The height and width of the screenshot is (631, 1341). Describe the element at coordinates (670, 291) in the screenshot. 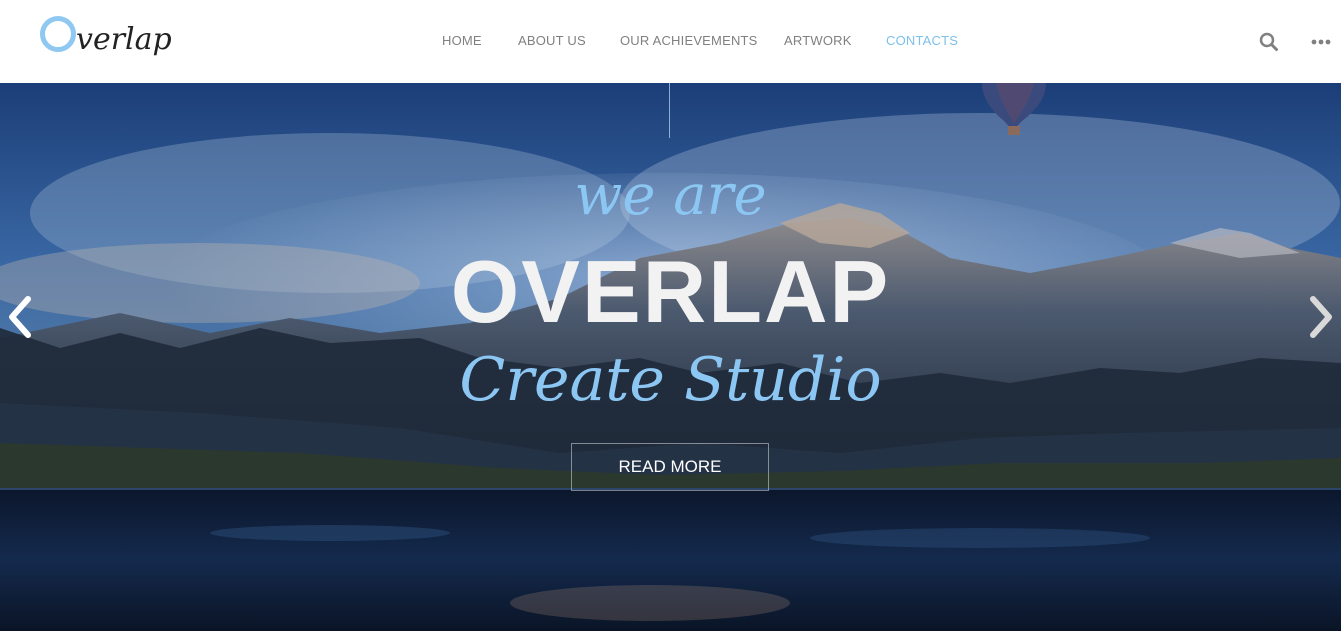

I see `hero-title: OVERLAP` at that location.